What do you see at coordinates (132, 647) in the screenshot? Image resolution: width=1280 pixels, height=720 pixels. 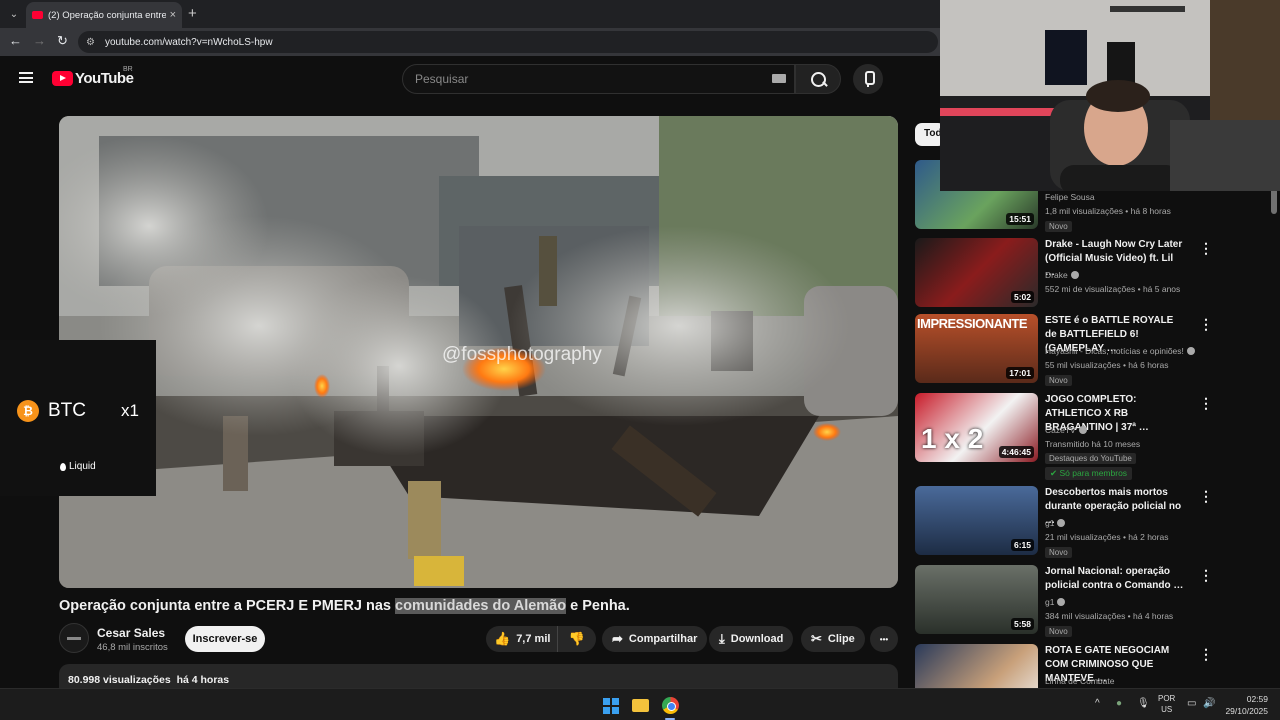 I see `subscriber-count: 46,8 mil inscritos` at bounding box center [132, 647].